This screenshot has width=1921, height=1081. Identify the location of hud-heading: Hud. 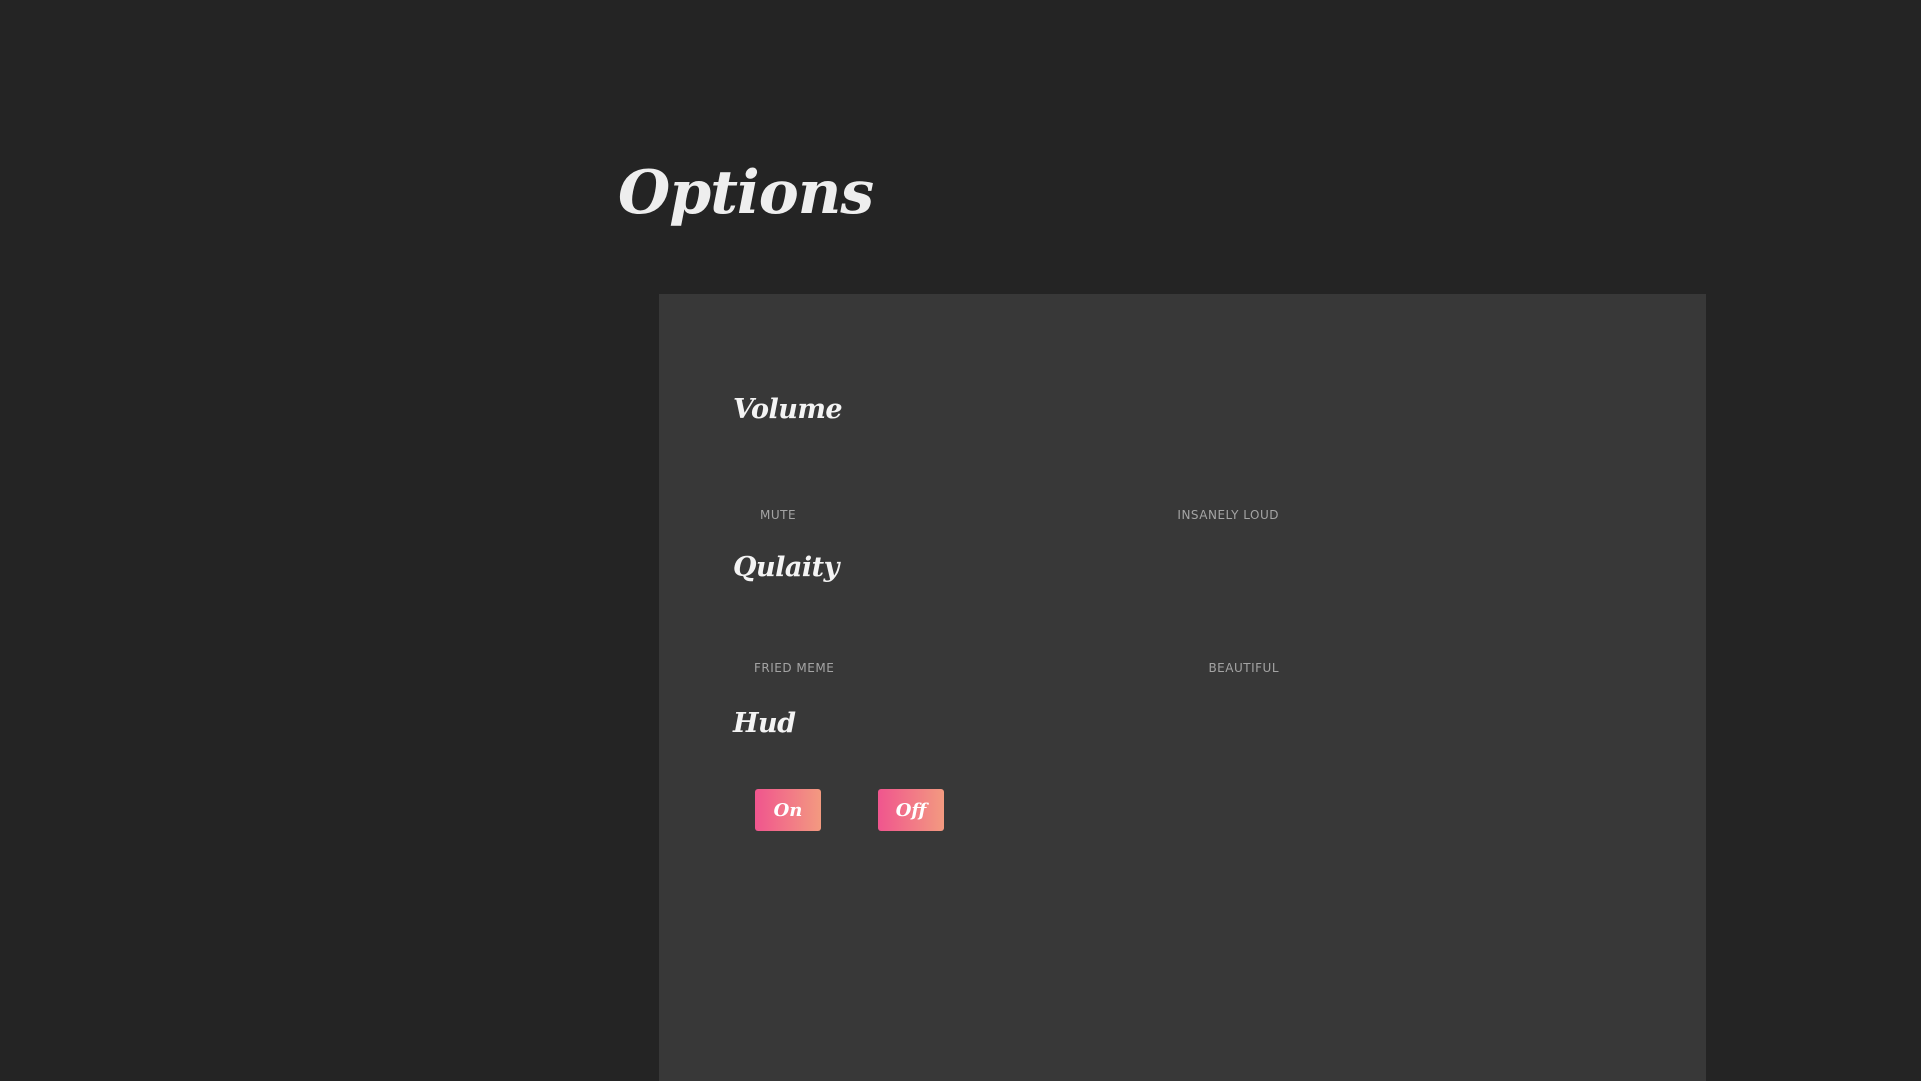
(764, 723).